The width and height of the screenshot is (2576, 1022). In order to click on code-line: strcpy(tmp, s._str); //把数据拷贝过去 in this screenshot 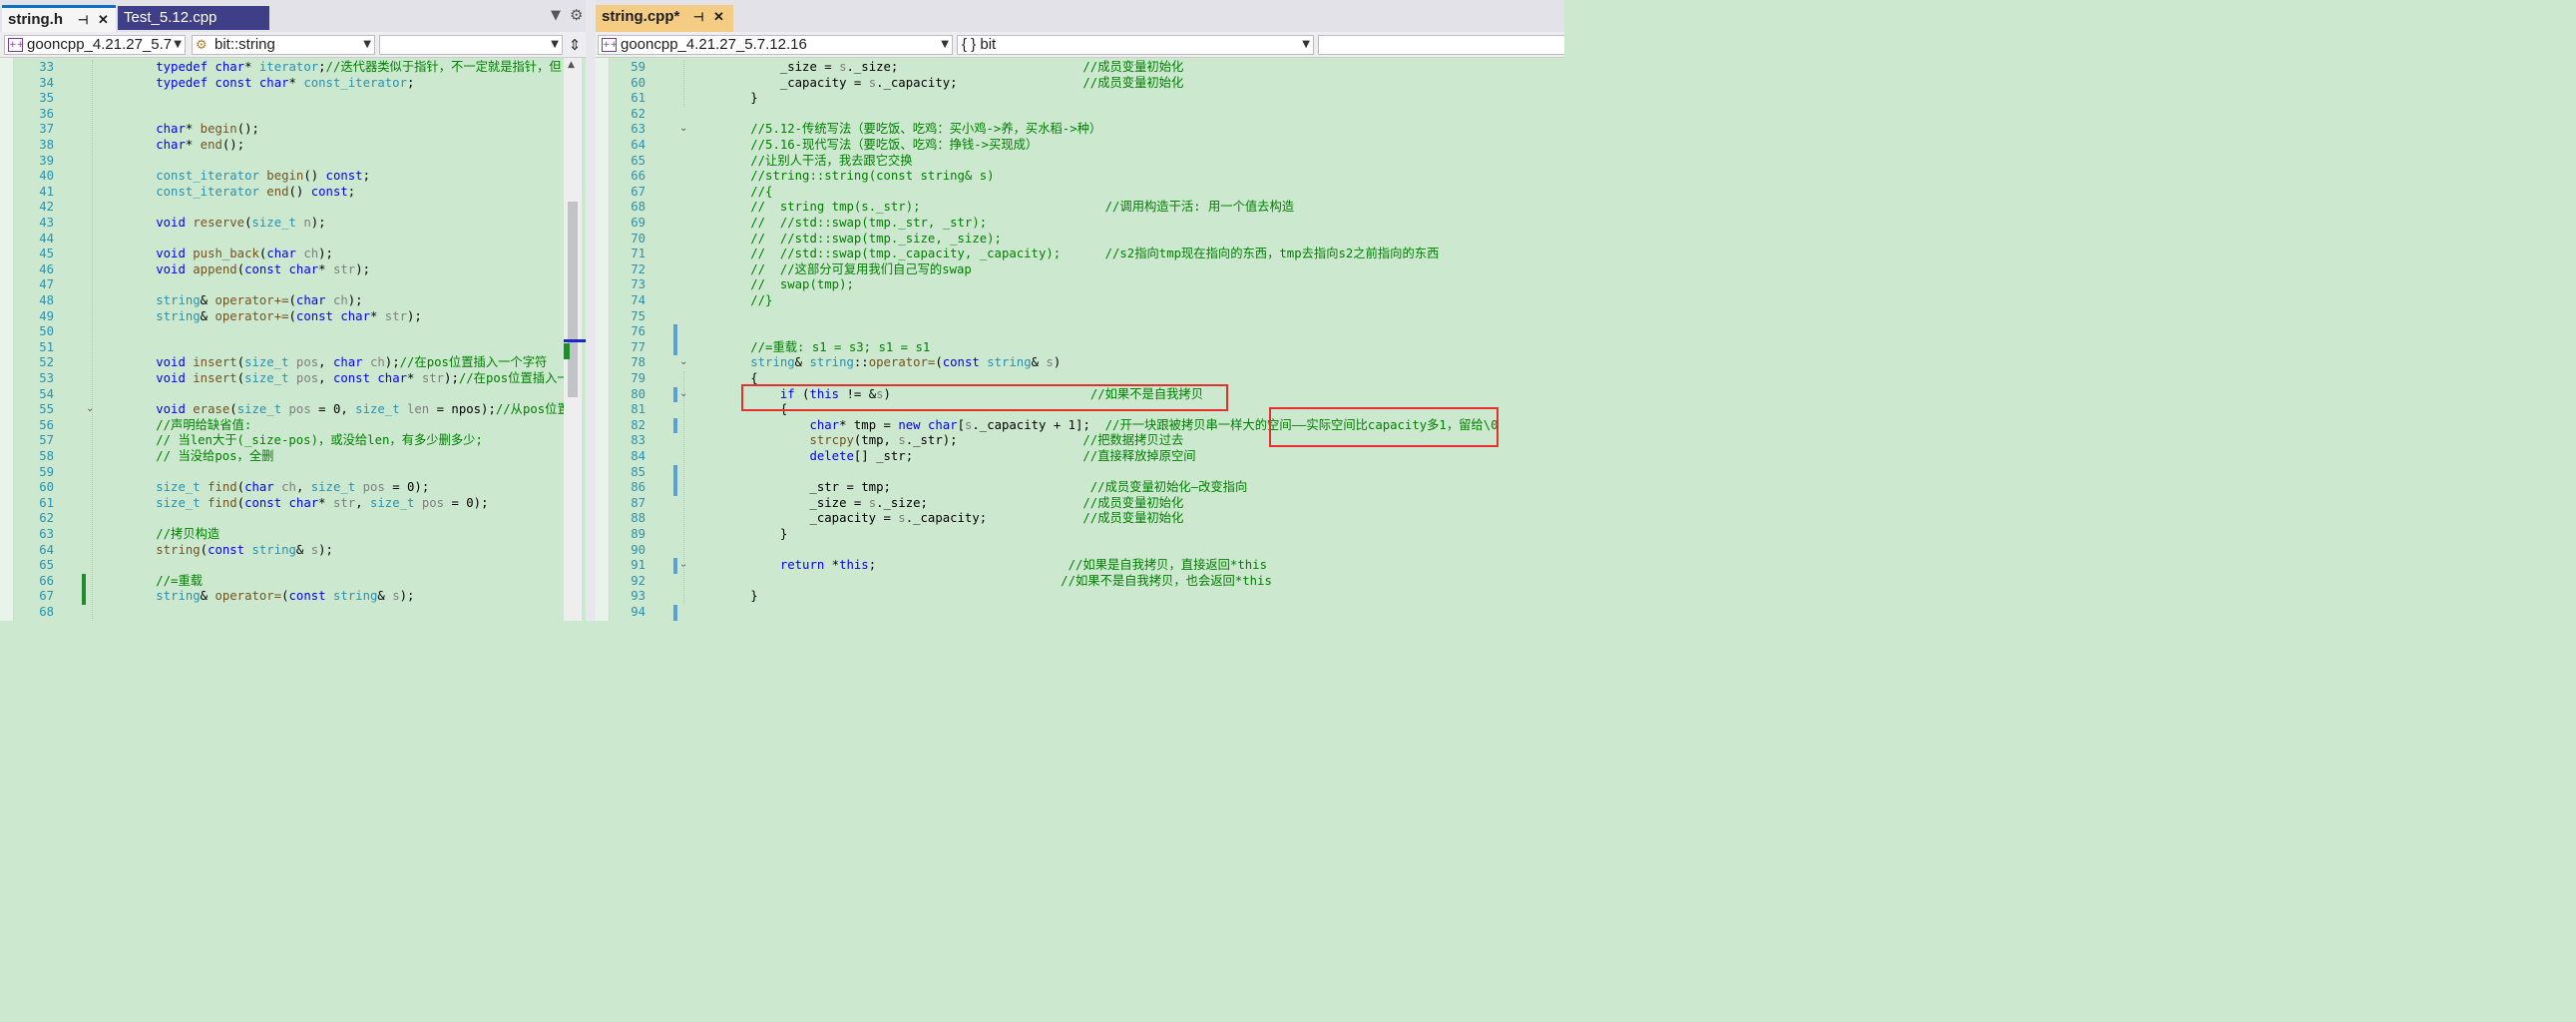, I will do `click(937, 441)`.